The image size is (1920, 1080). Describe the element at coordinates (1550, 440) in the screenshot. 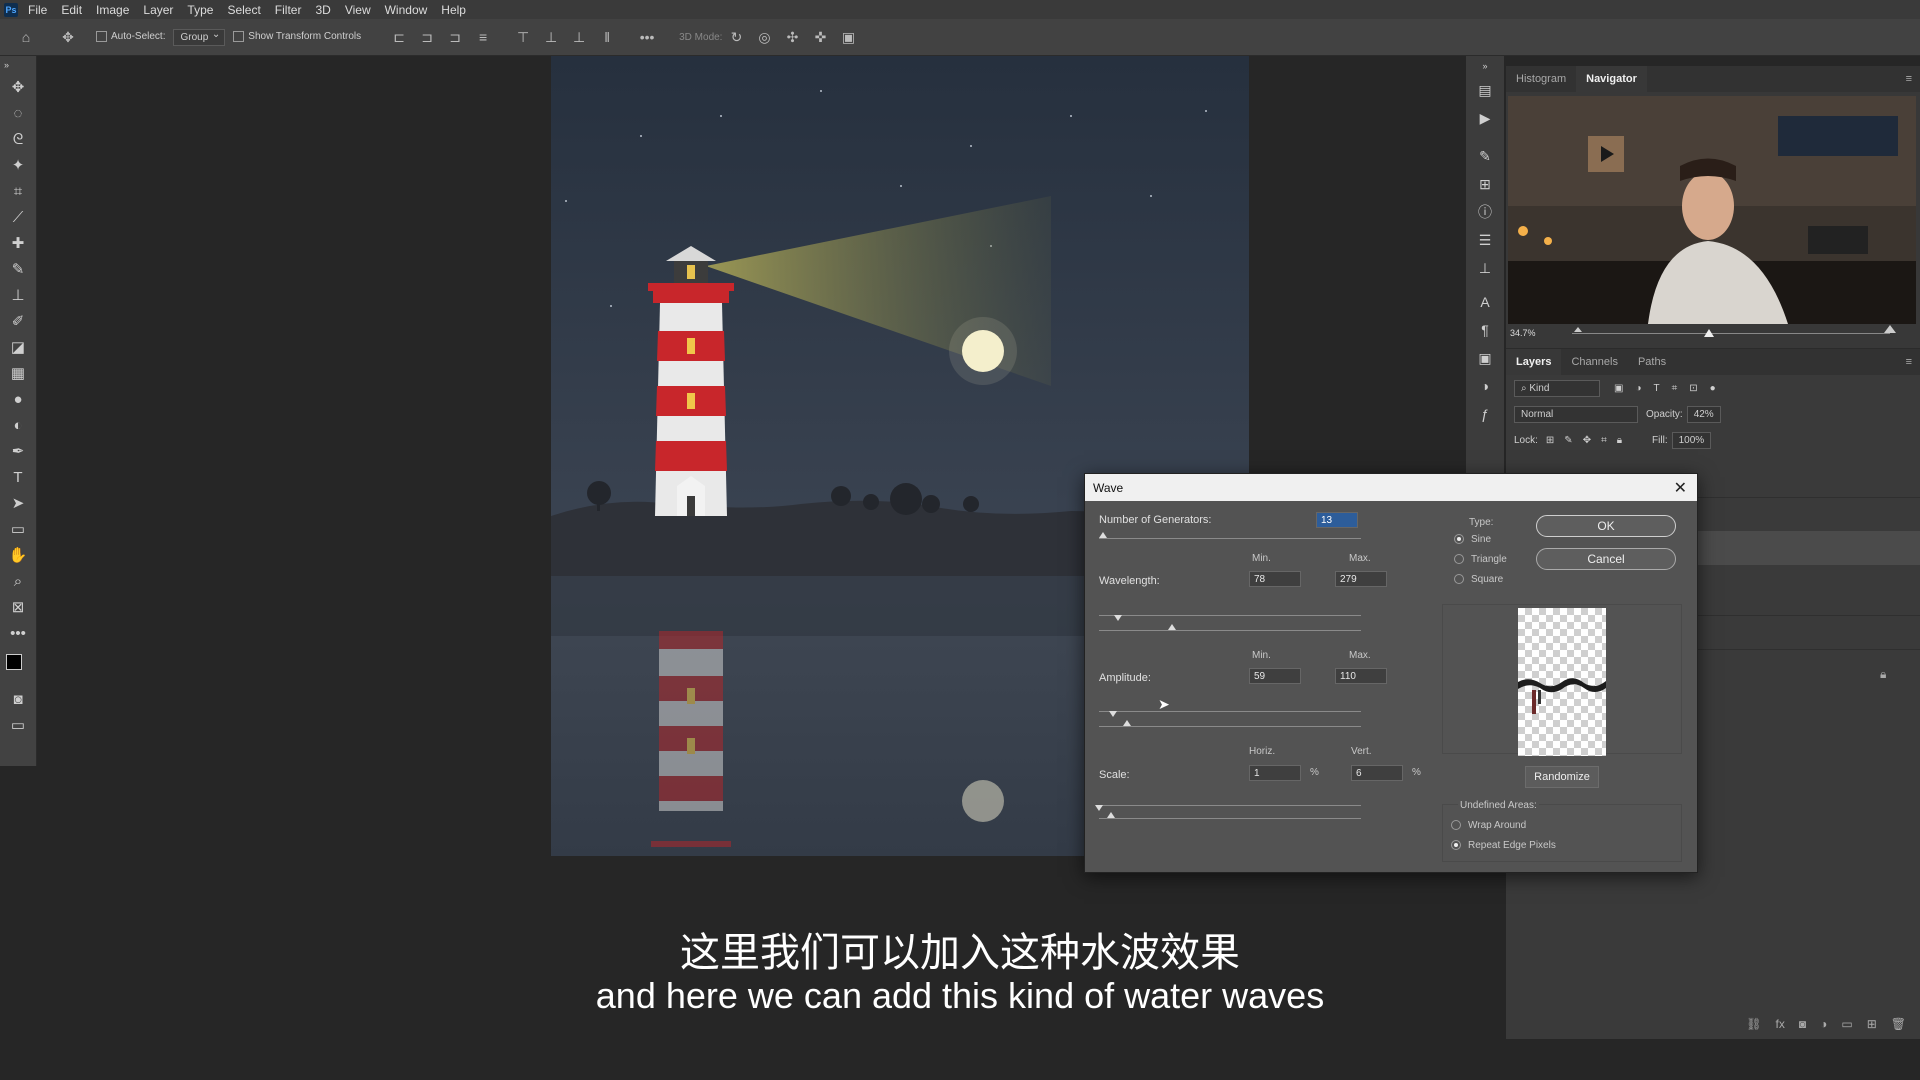

I see `lock-transparent-icon: ⊞` at that location.